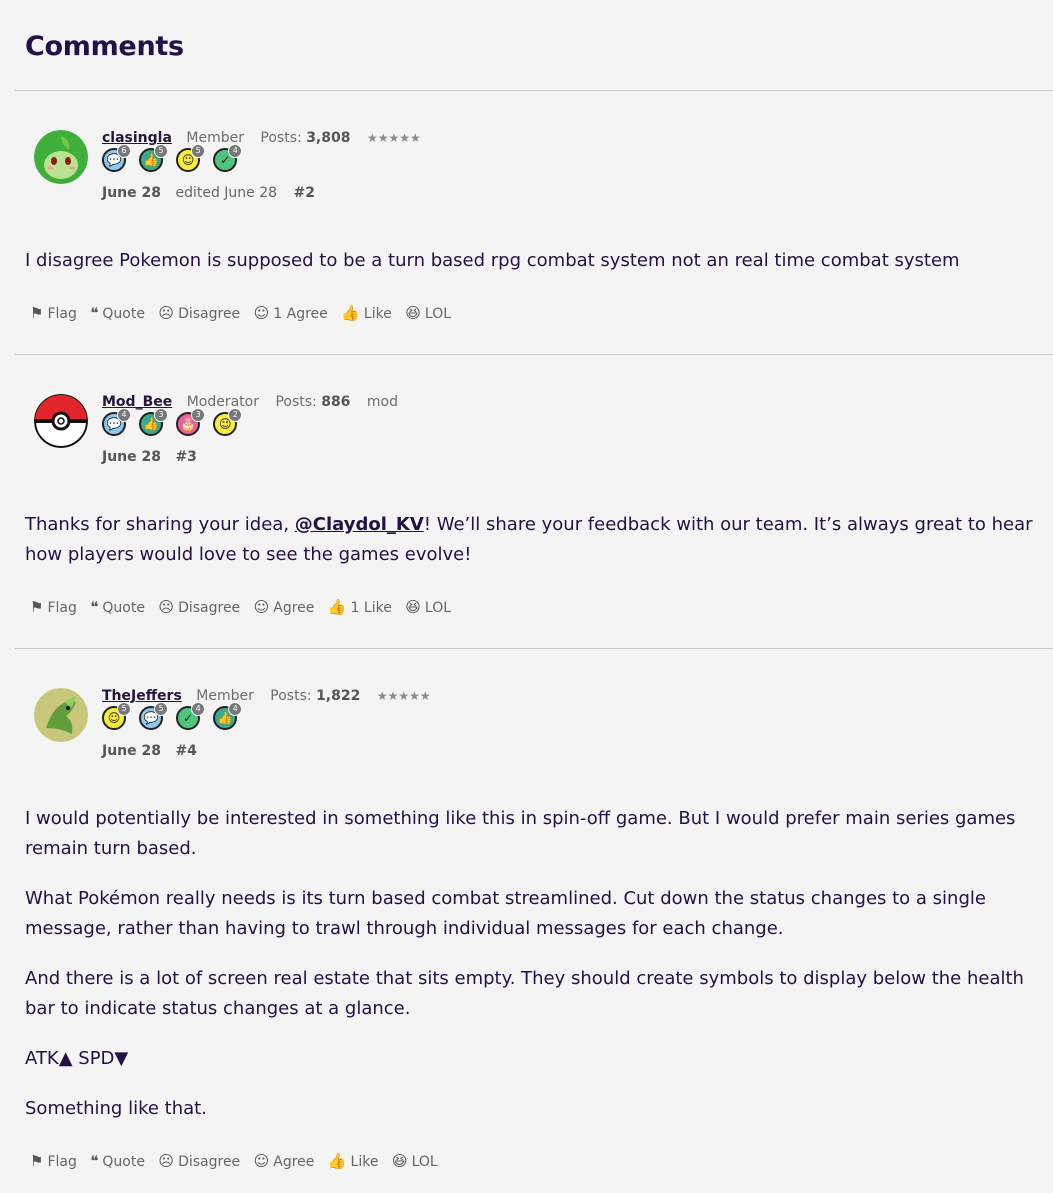 The image size is (1053, 1193). I want to click on avatar-thejeffers, so click(61, 715).